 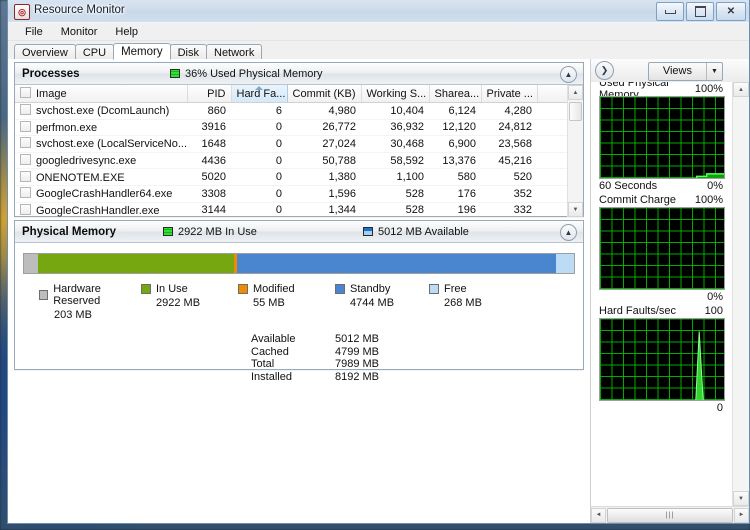 I want to click on menu-help: Help, so click(x=126, y=32).